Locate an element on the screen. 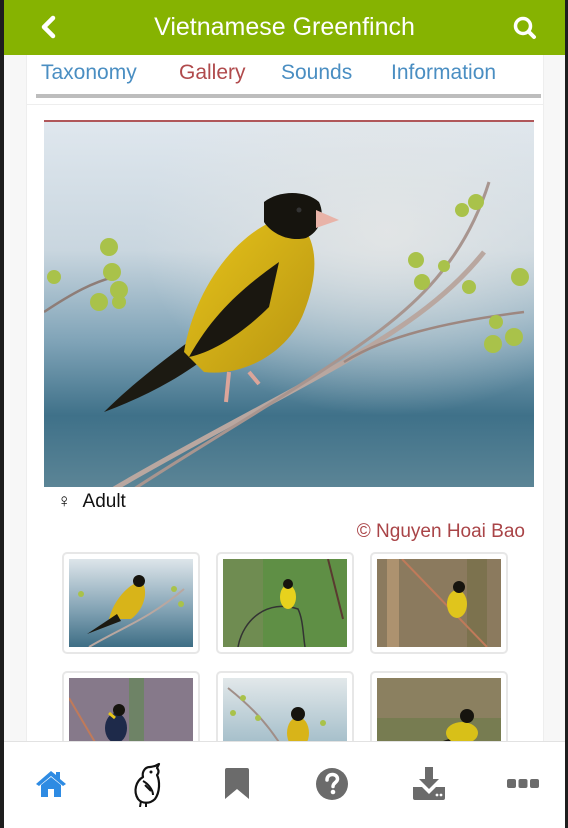 This screenshot has width=568, height=828. tab-information: Information is located at coordinates (443, 73).